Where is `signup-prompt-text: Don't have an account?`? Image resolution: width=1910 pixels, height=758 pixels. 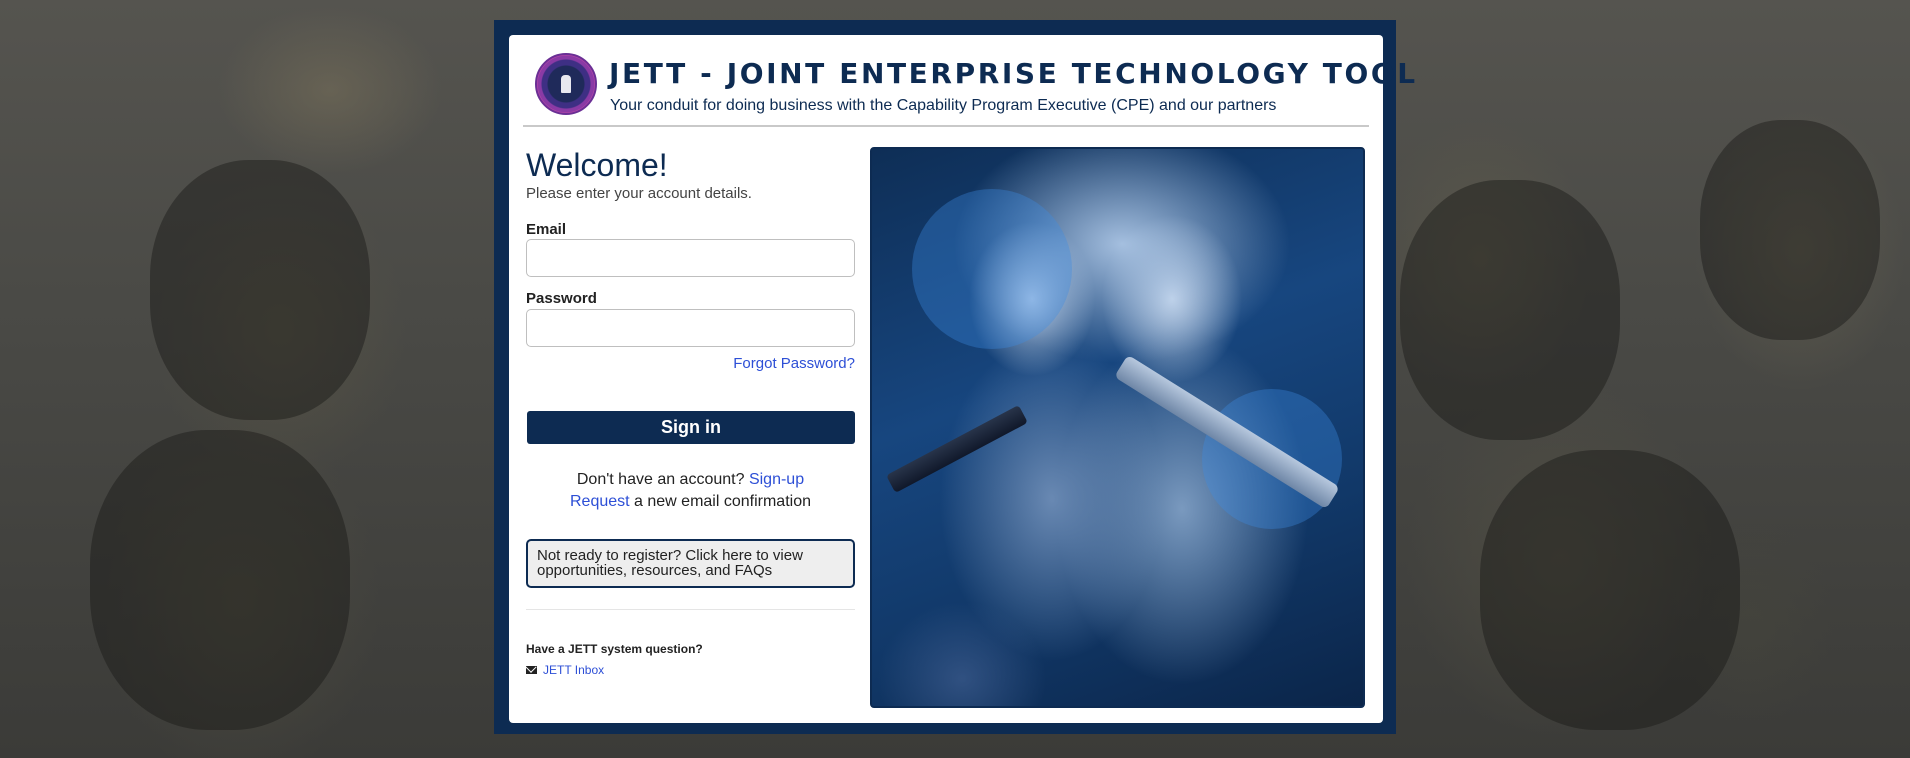
signup-prompt-text: Don't have an account? is located at coordinates (660, 479).